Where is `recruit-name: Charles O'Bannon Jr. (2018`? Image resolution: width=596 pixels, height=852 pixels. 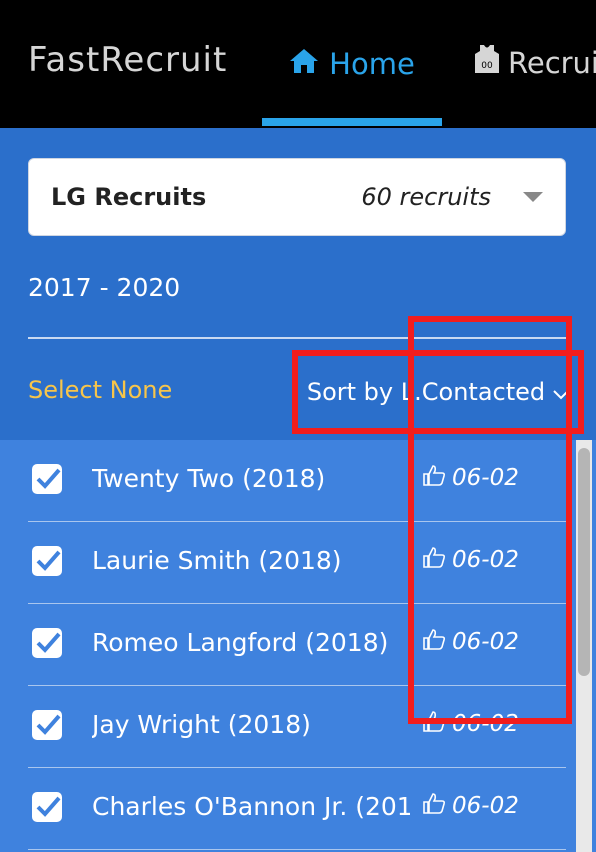
recruit-name: Charles O'Bannon Jr. (2018 is located at coordinates (251, 806).